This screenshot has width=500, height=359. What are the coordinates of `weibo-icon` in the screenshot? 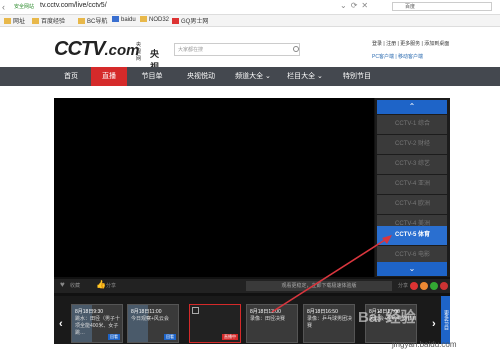 It's located at (414, 286).